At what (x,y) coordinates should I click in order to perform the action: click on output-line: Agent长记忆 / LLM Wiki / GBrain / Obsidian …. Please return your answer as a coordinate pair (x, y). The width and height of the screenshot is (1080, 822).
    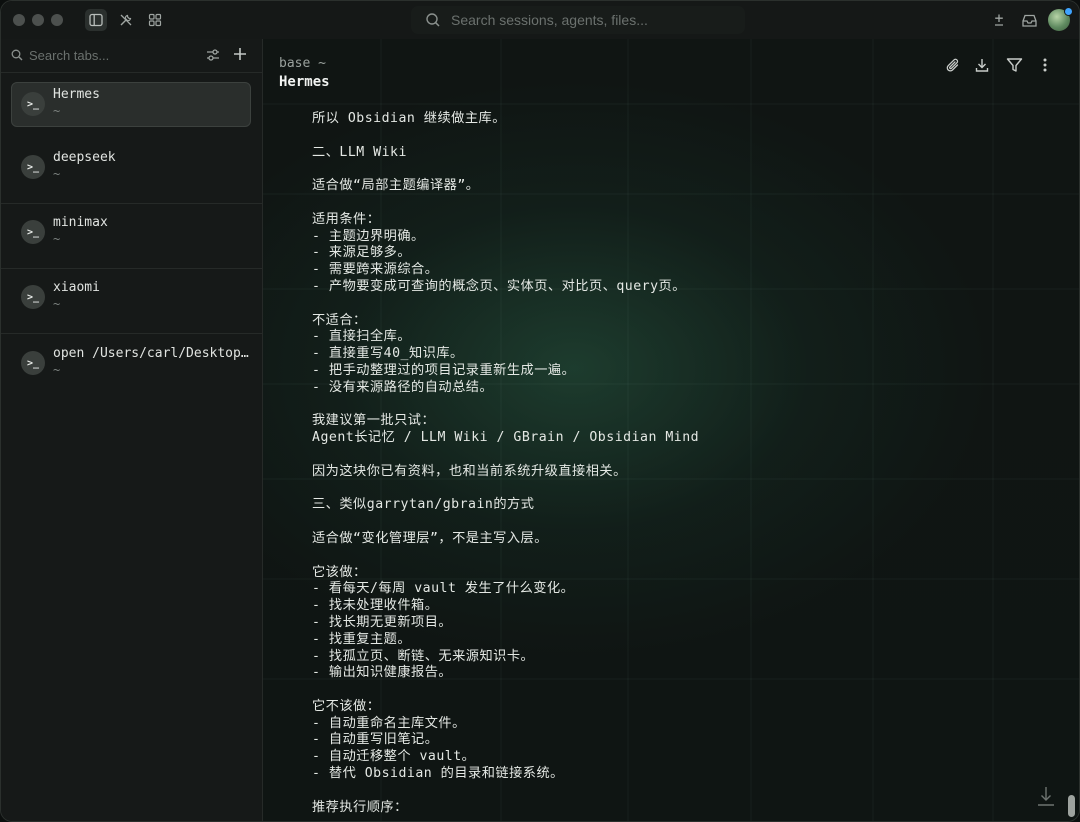
    Looking at the image, I should click on (506, 438).